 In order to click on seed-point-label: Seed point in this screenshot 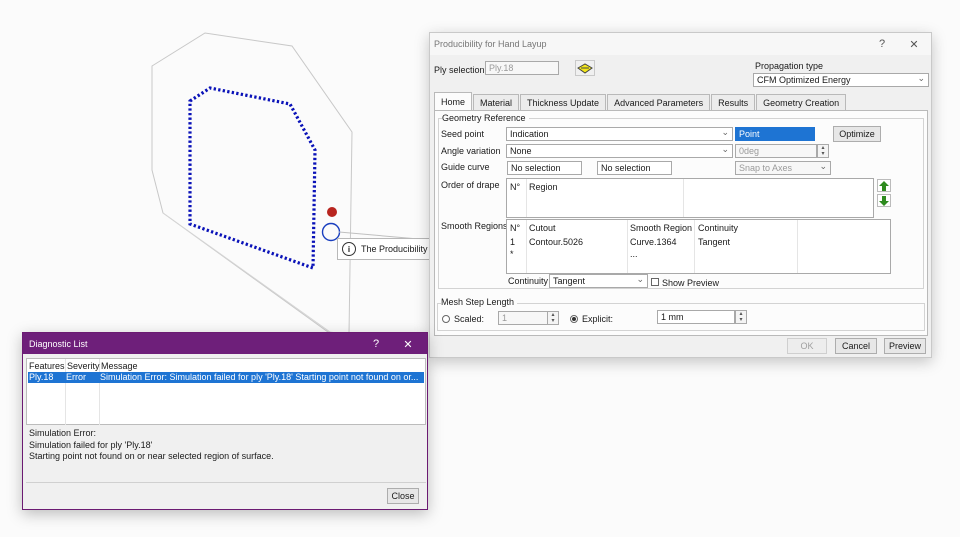, I will do `click(463, 134)`.